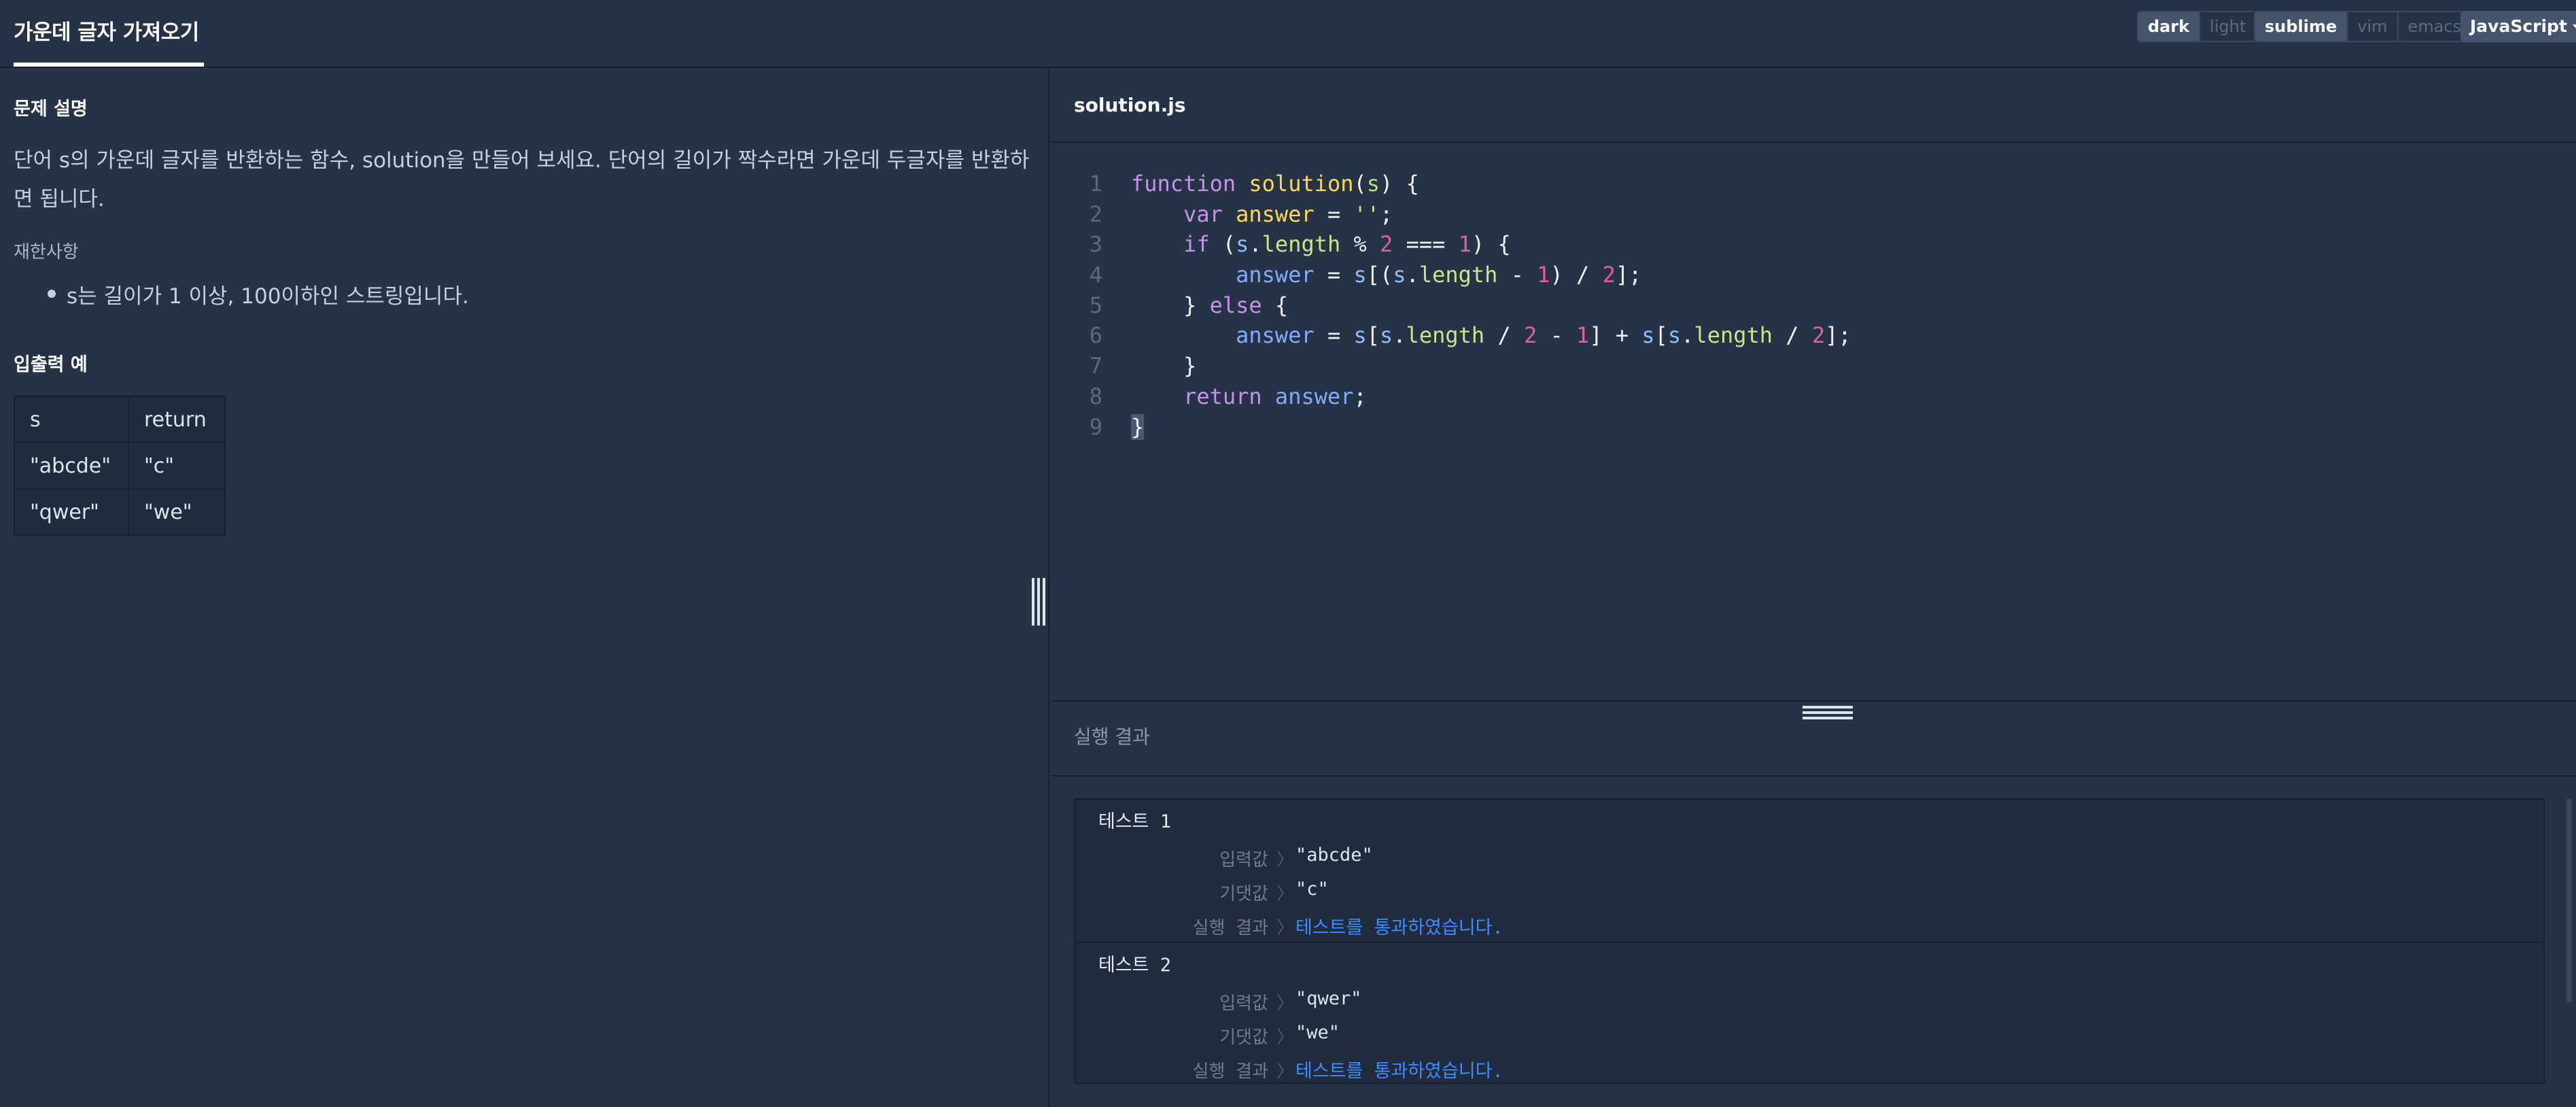 Image resolution: width=2576 pixels, height=1107 pixels. What do you see at coordinates (177, 419) in the screenshot?
I see `table-header-cell: return` at bounding box center [177, 419].